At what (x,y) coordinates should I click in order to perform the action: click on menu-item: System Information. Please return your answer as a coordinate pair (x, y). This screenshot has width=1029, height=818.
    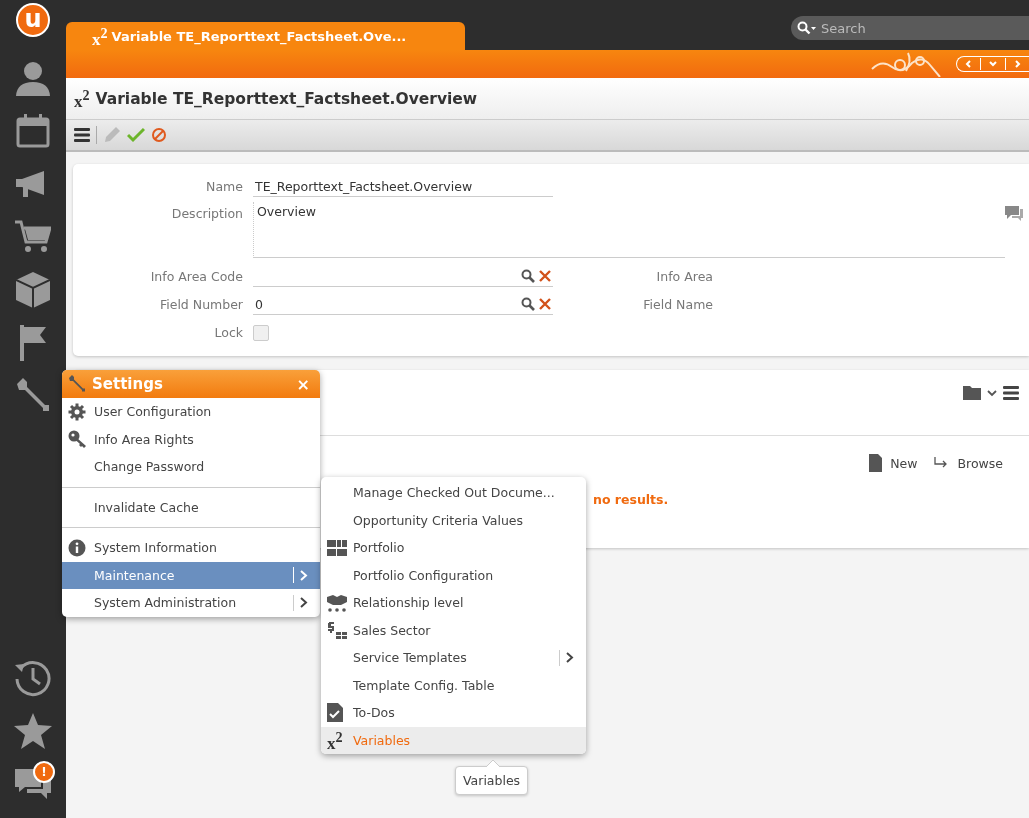
    Looking at the image, I should click on (191, 548).